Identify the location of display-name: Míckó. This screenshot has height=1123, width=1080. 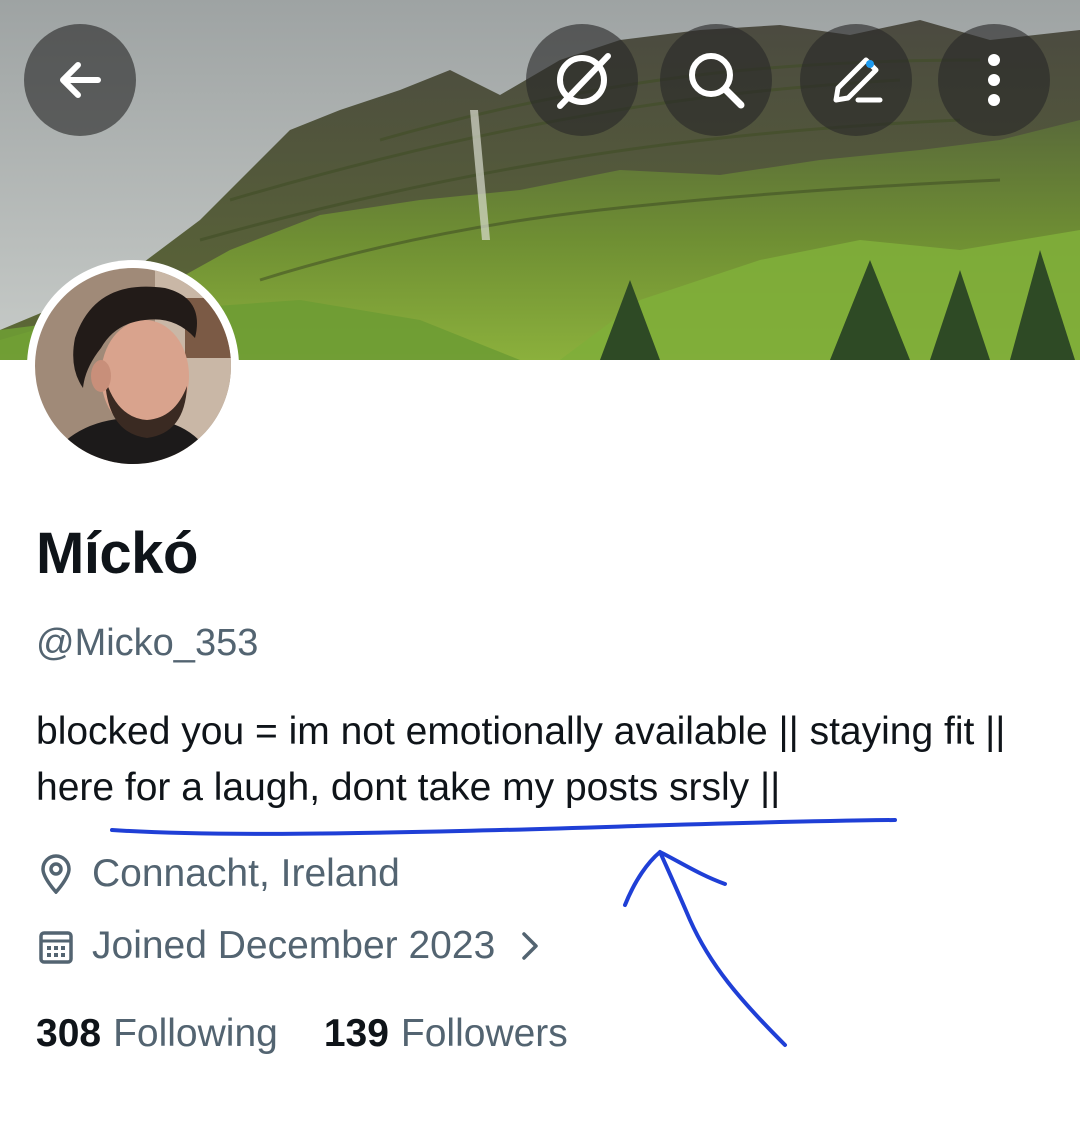
(117, 553).